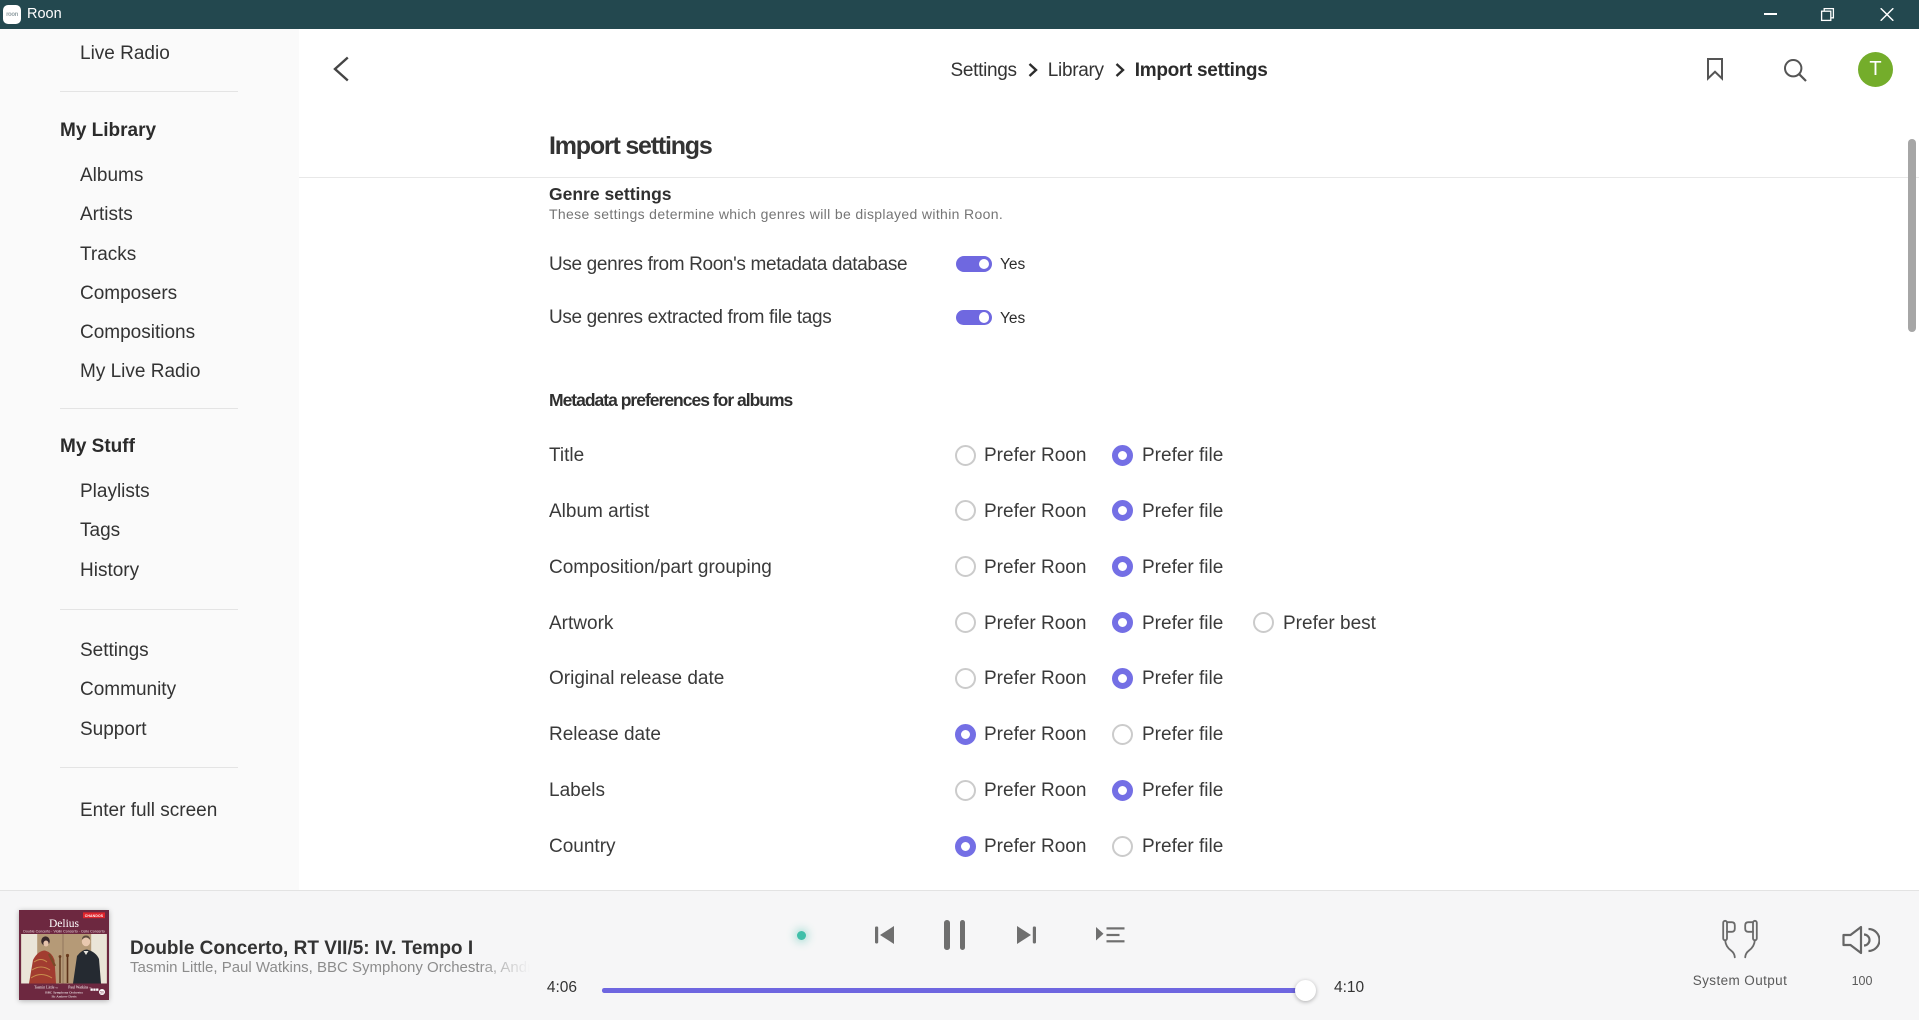  I want to click on svg-text: 50, so click(102, 992).